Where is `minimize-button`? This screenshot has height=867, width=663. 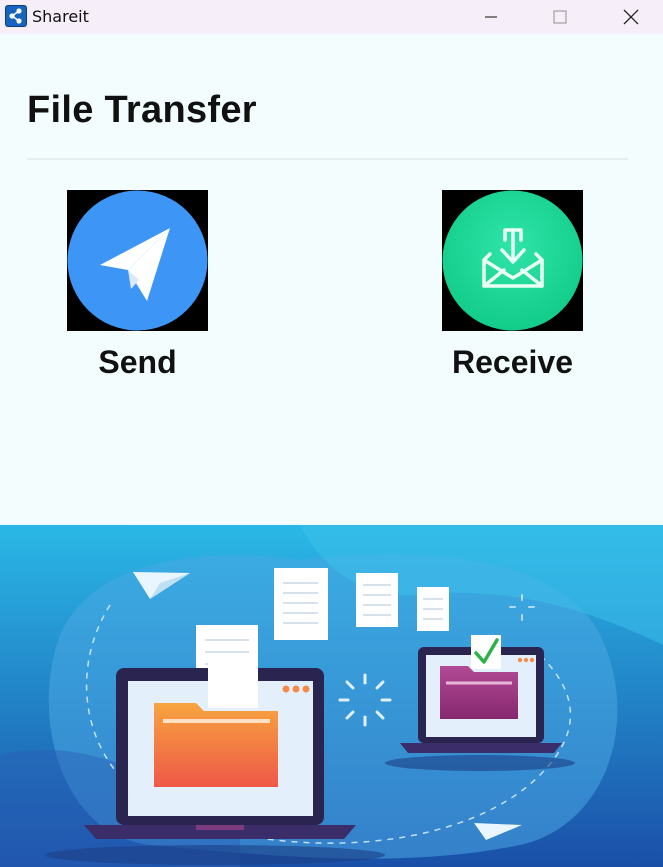 minimize-button is located at coordinates (491, 17).